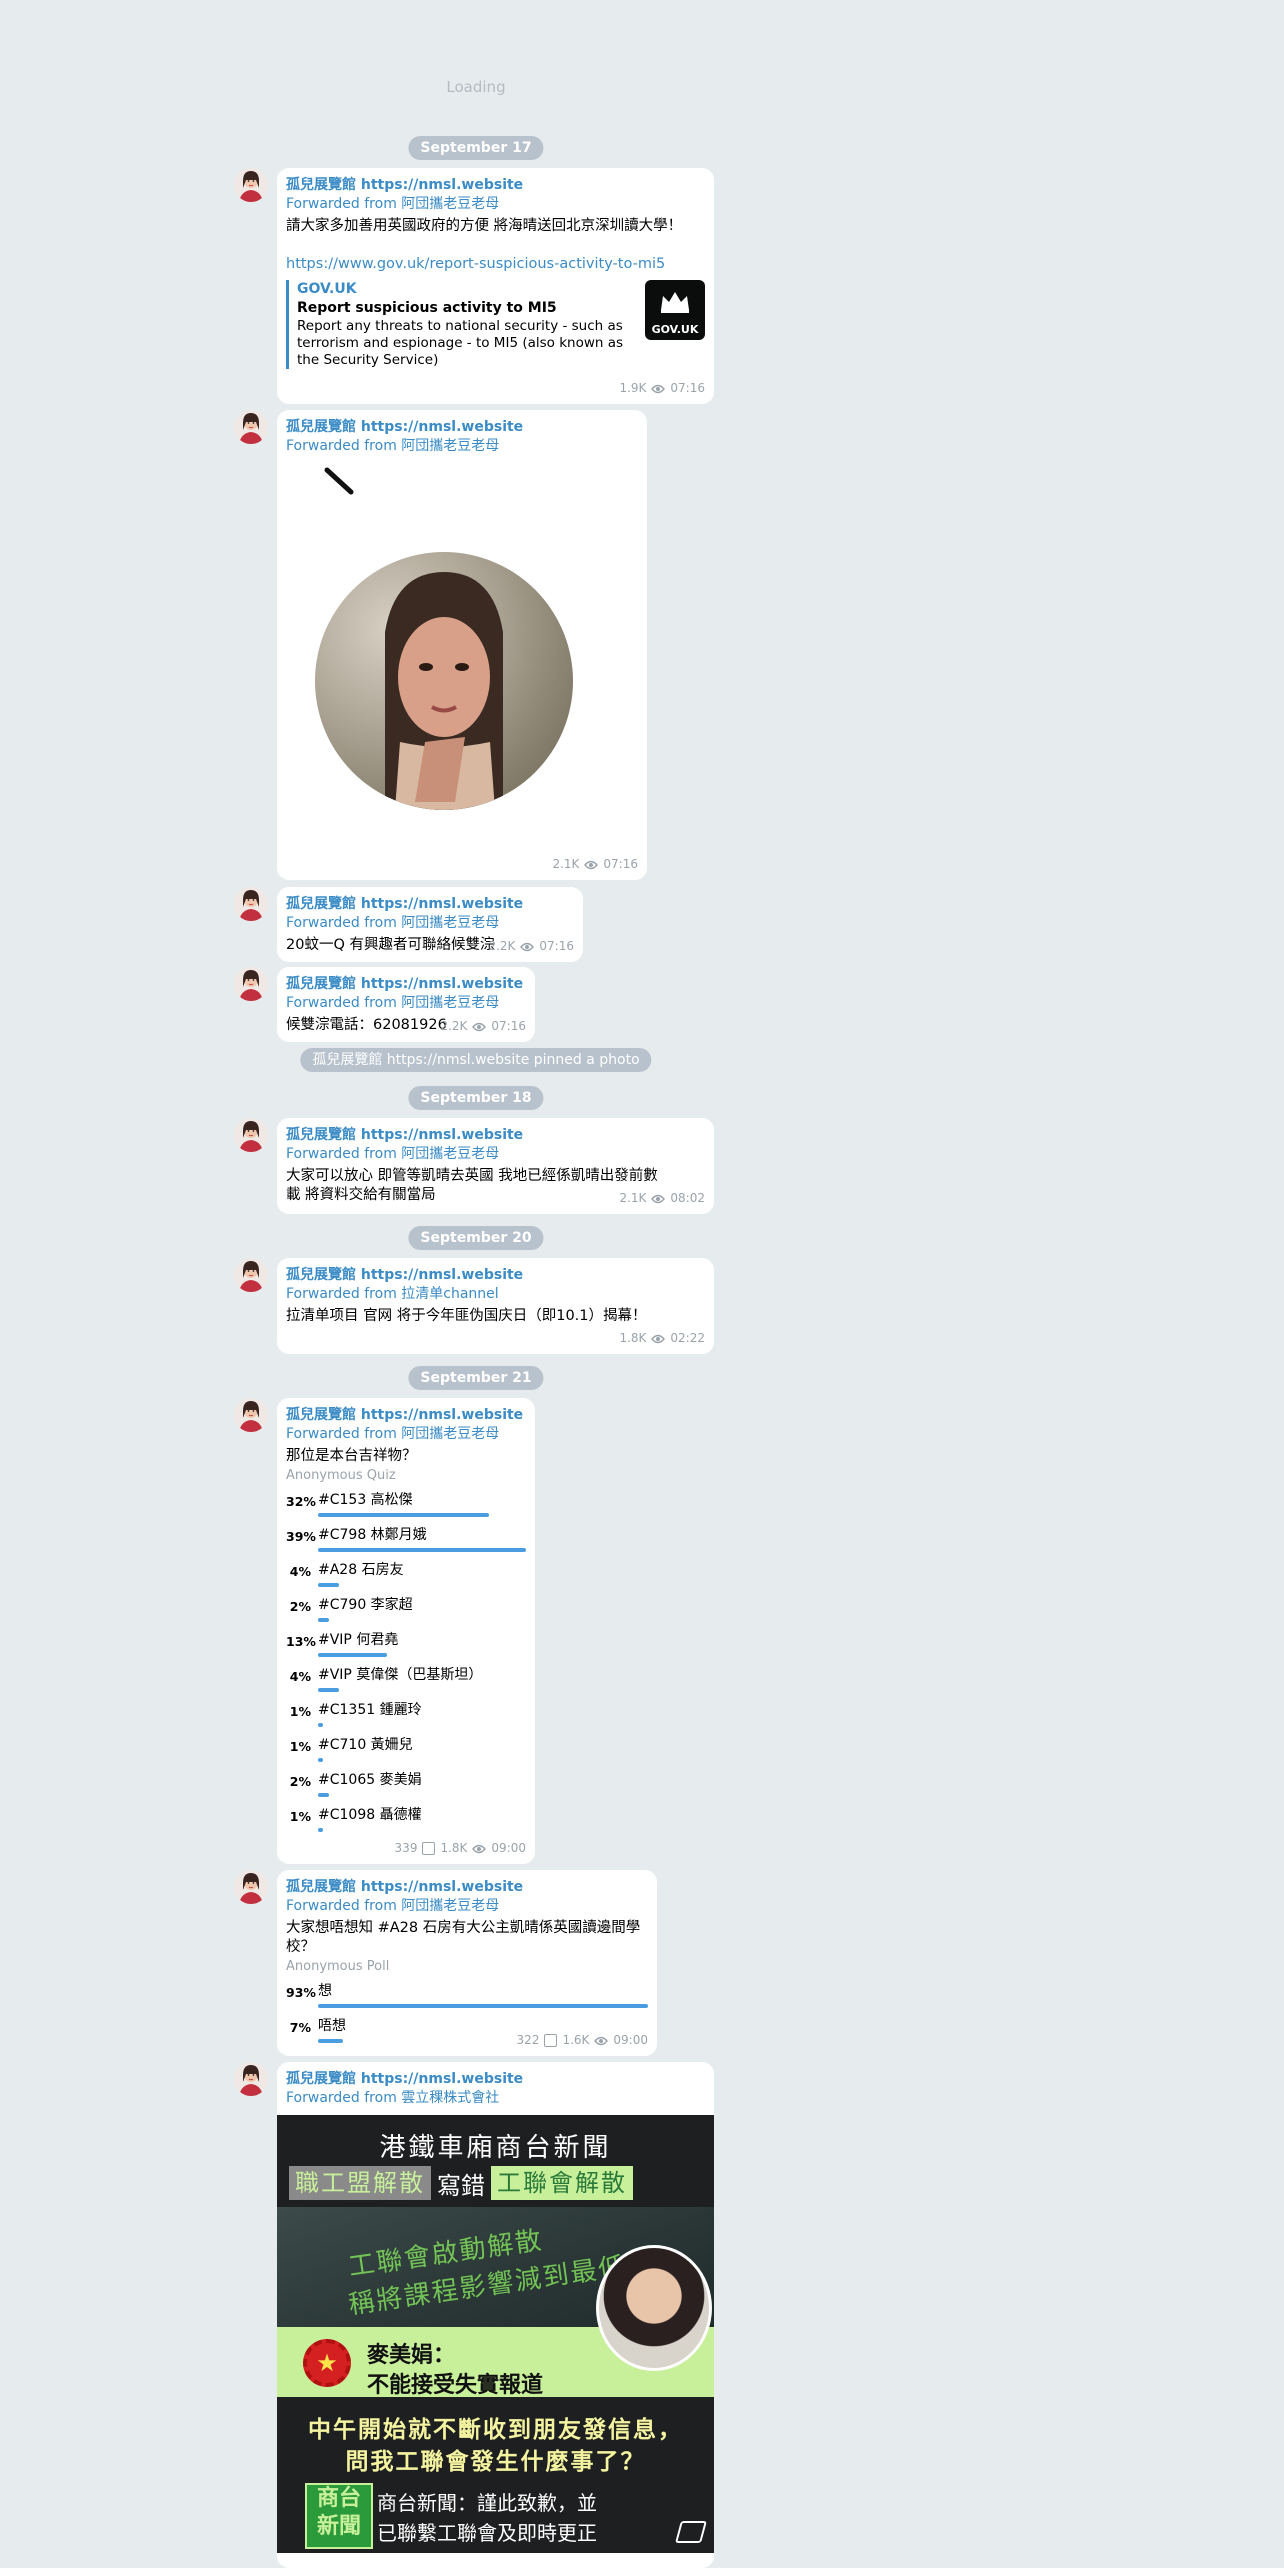 The width and height of the screenshot is (1284, 2568). What do you see at coordinates (361, 1570) in the screenshot?
I see `poll-option-label: #A28 石房友` at bounding box center [361, 1570].